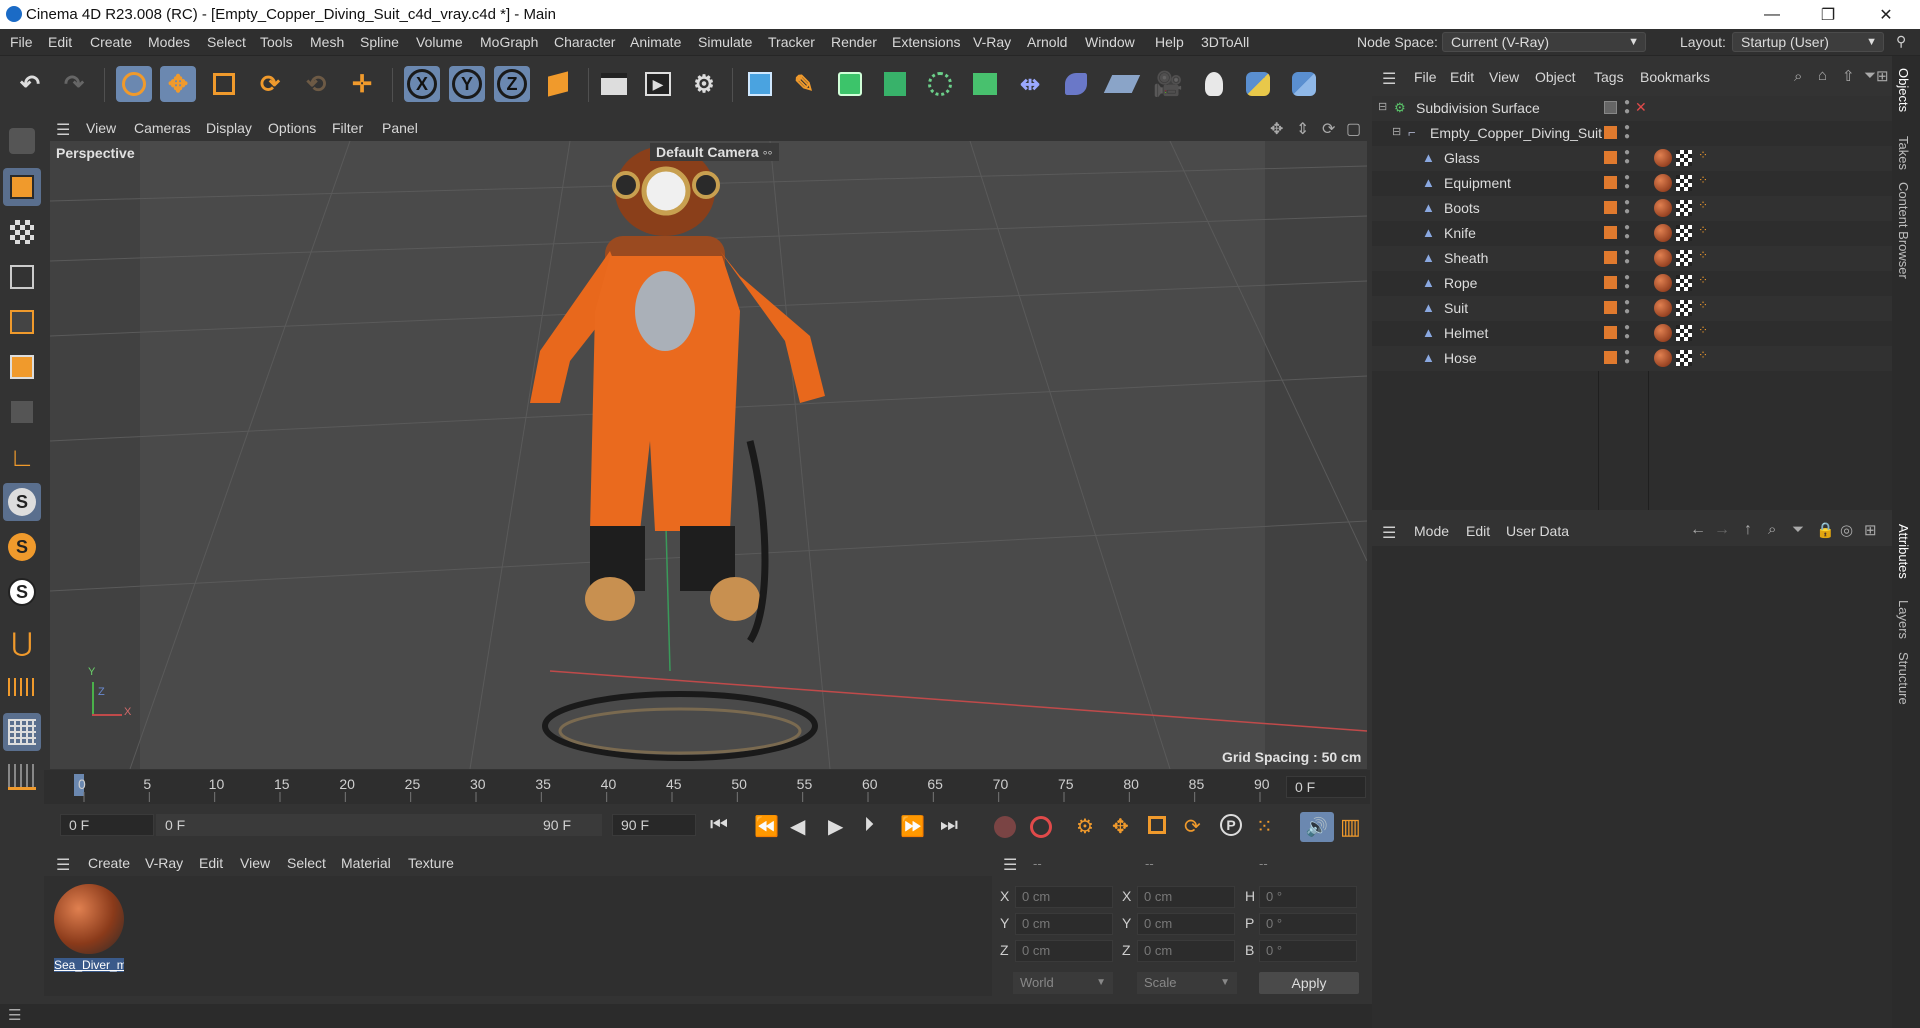  Describe the element at coordinates (1005, 827) in the screenshot. I see `record-button` at that location.